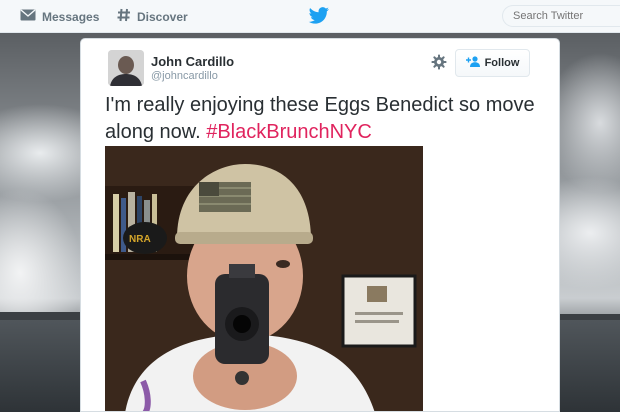 Image resolution: width=620 pixels, height=412 pixels. What do you see at coordinates (124, 16) in the screenshot?
I see `hashtag-icon` at bounding box center [124, 16].